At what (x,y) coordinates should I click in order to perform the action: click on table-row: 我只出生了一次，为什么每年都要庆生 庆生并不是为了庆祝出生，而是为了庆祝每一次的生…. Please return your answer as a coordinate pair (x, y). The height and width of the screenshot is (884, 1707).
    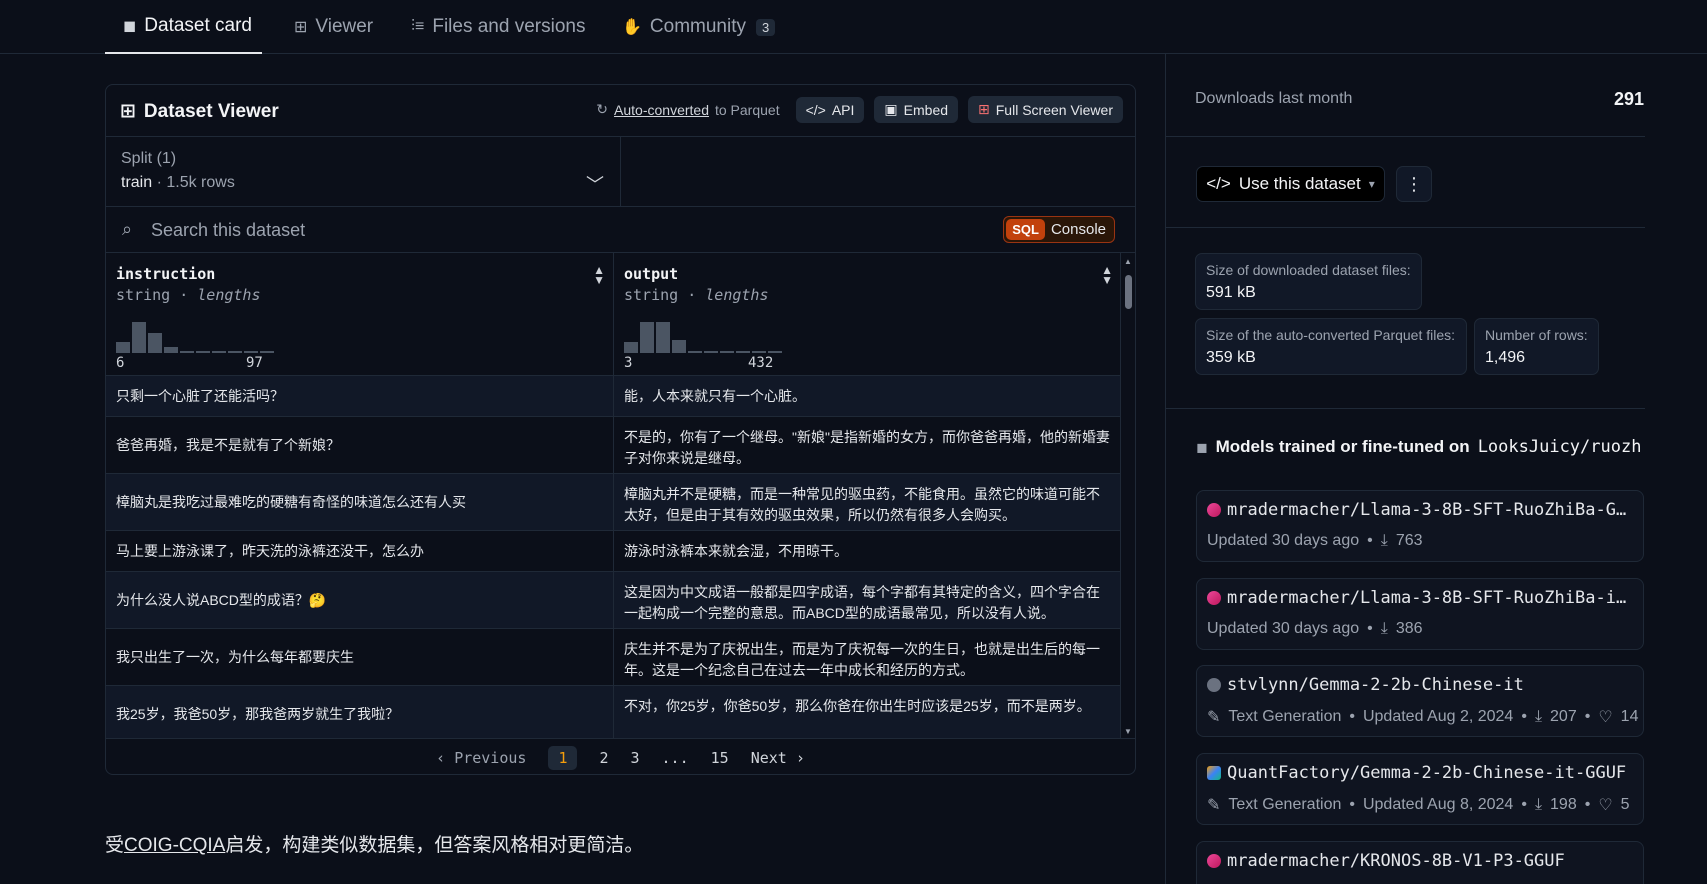
    Looking at the image, I should click on (613, 657).